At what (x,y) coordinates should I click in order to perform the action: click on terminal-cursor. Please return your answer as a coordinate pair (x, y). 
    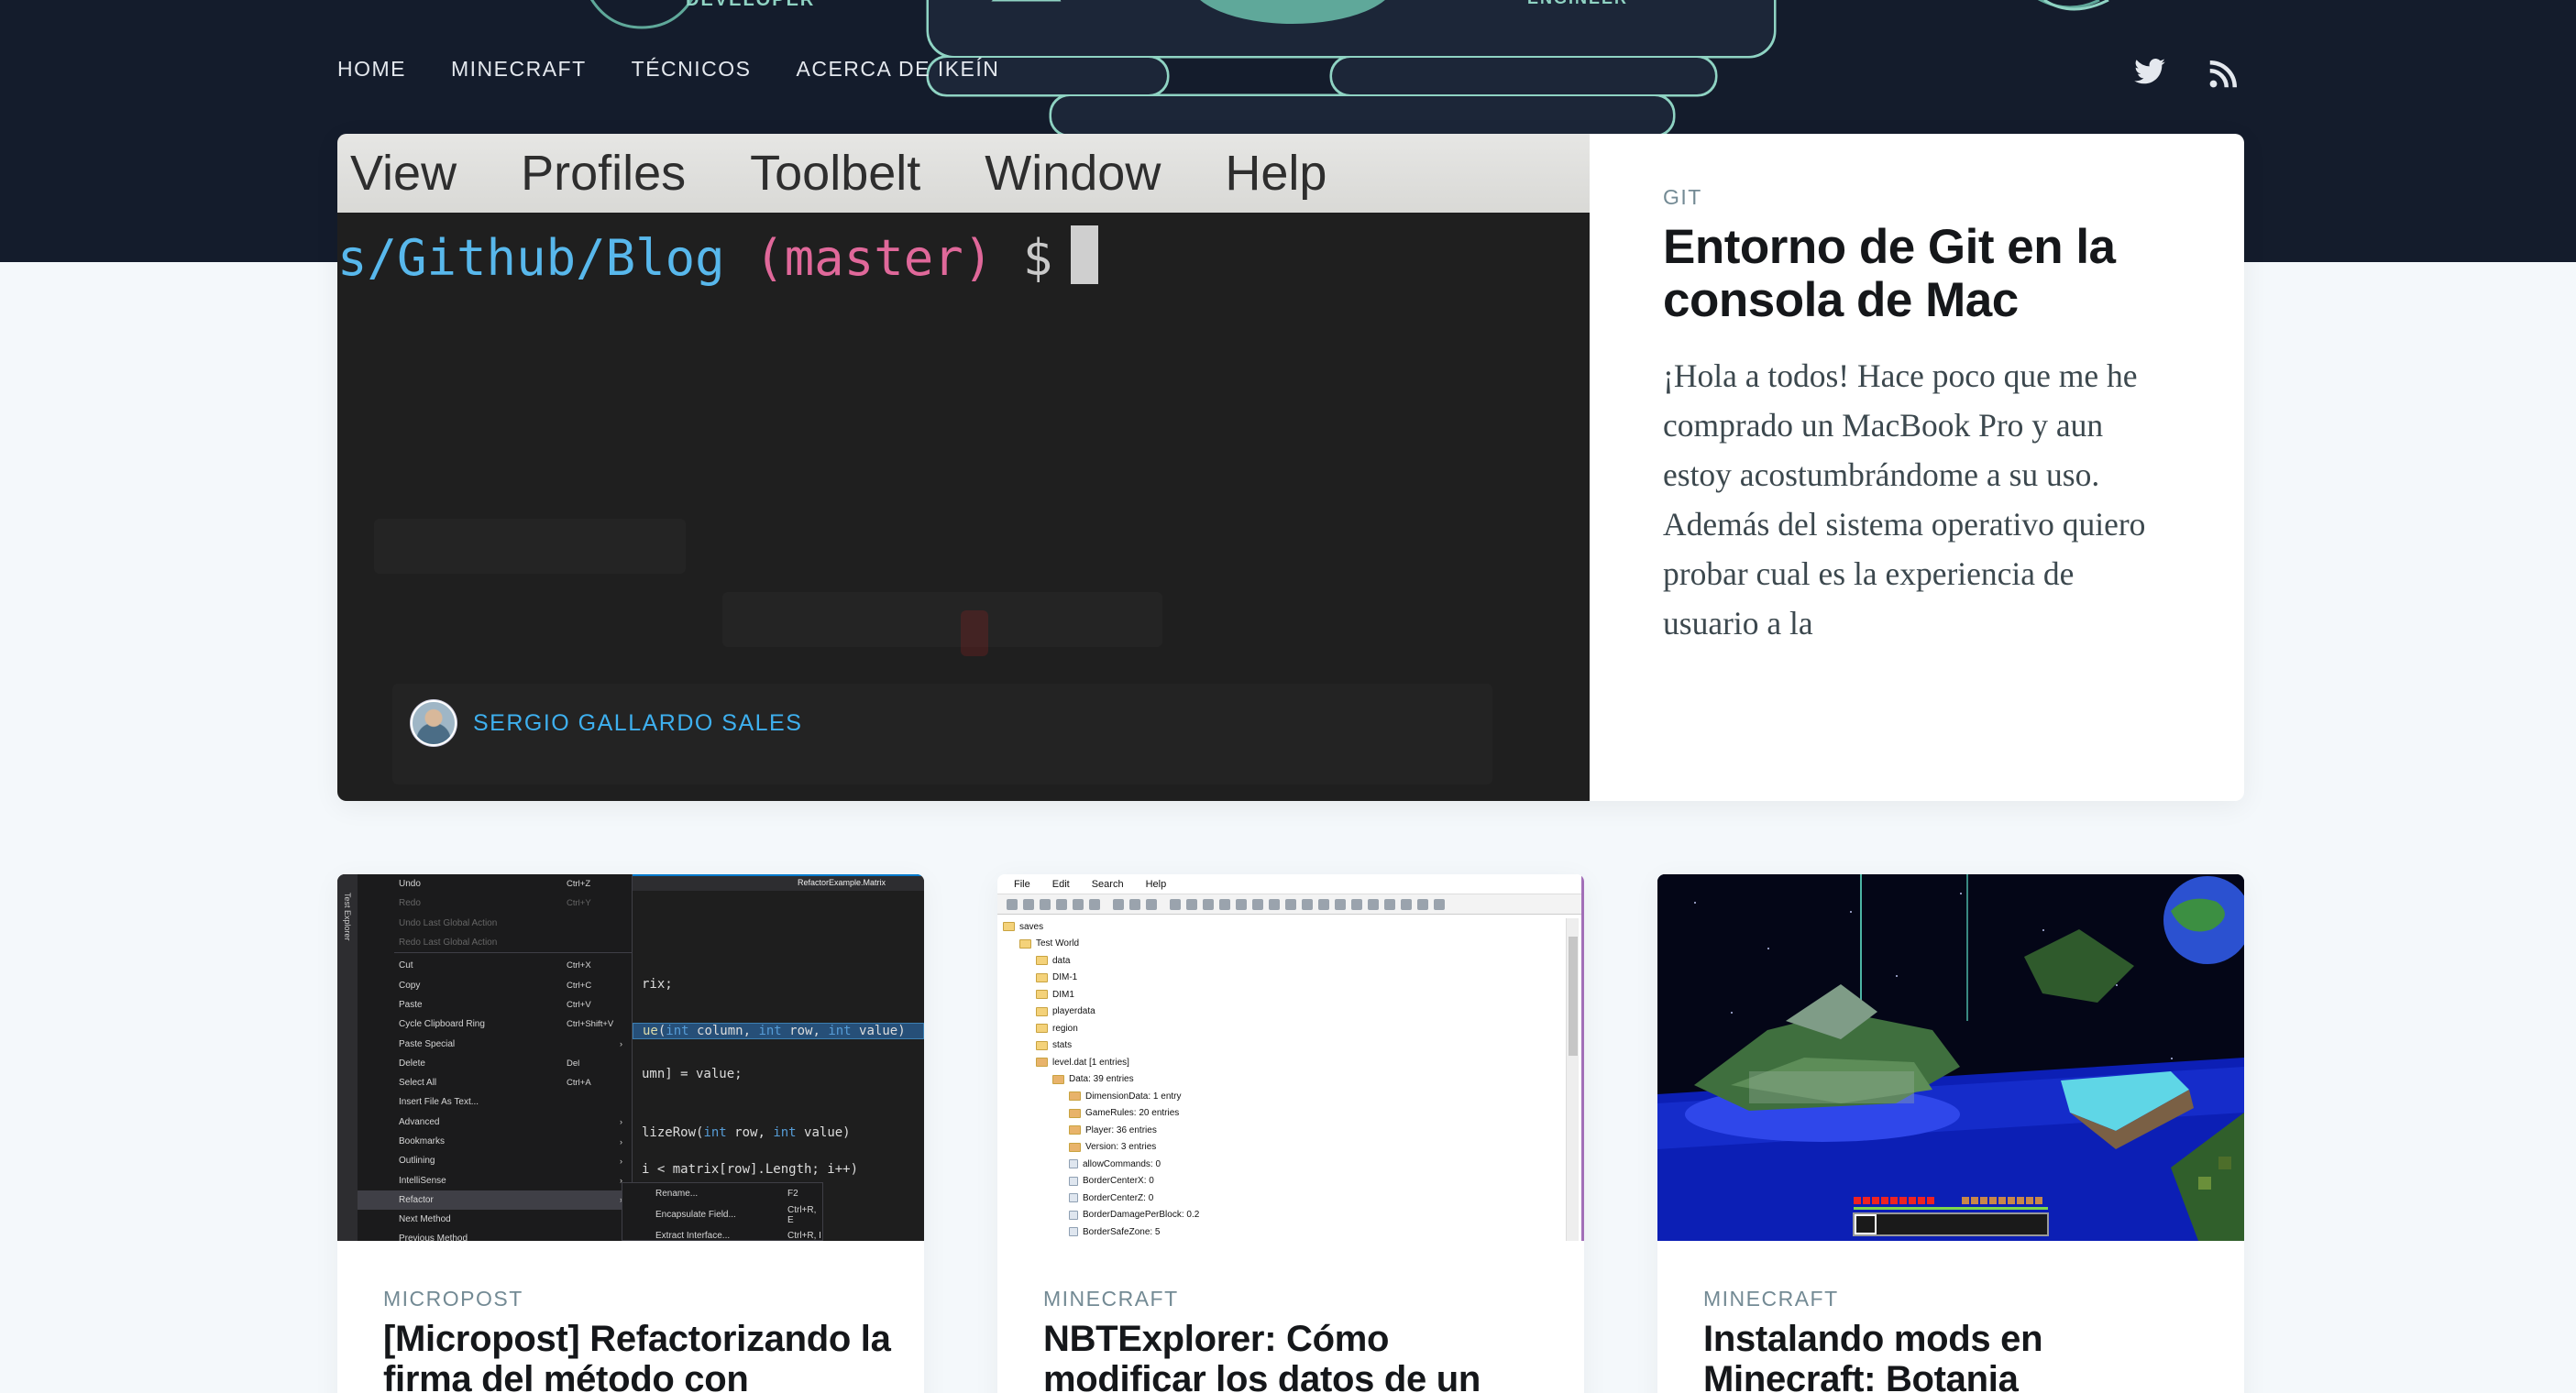
    Looking at the image, I should click on (1085, 255).